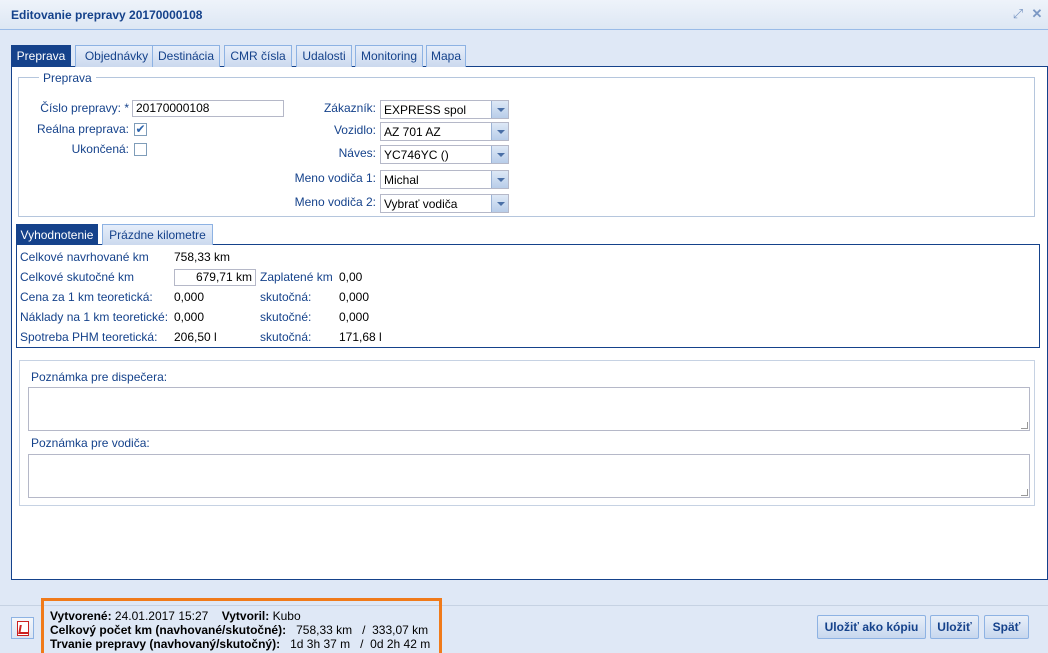 This screenshot has width=1048, height=653. I want to click on naves-value: YC746YC (), so click(416, 155).